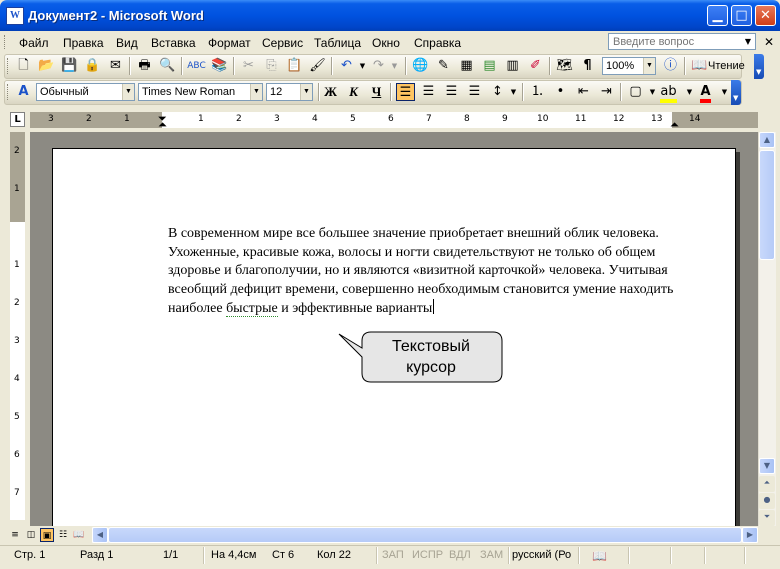 The width and height of the screenshot is (780, 569). What do you see at coordinates (474, 92) in the screenshot?
I see `justify-icon: ☰` at bounding box center [474, 92].